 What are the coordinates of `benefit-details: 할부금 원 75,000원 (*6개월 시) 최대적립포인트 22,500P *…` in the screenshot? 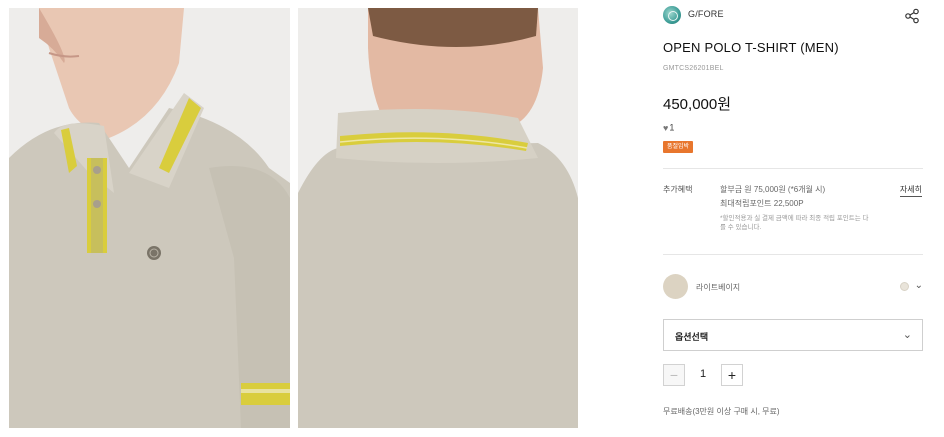 It's located at (795, 208).